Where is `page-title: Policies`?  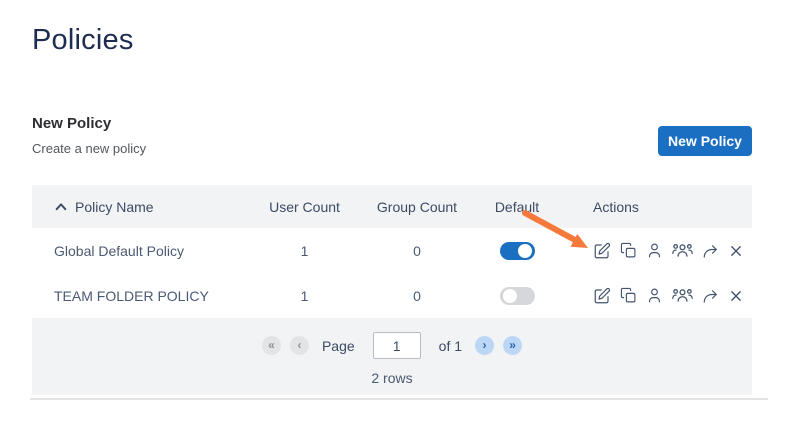 page-title: Policies is located at coordinates (83, 40).